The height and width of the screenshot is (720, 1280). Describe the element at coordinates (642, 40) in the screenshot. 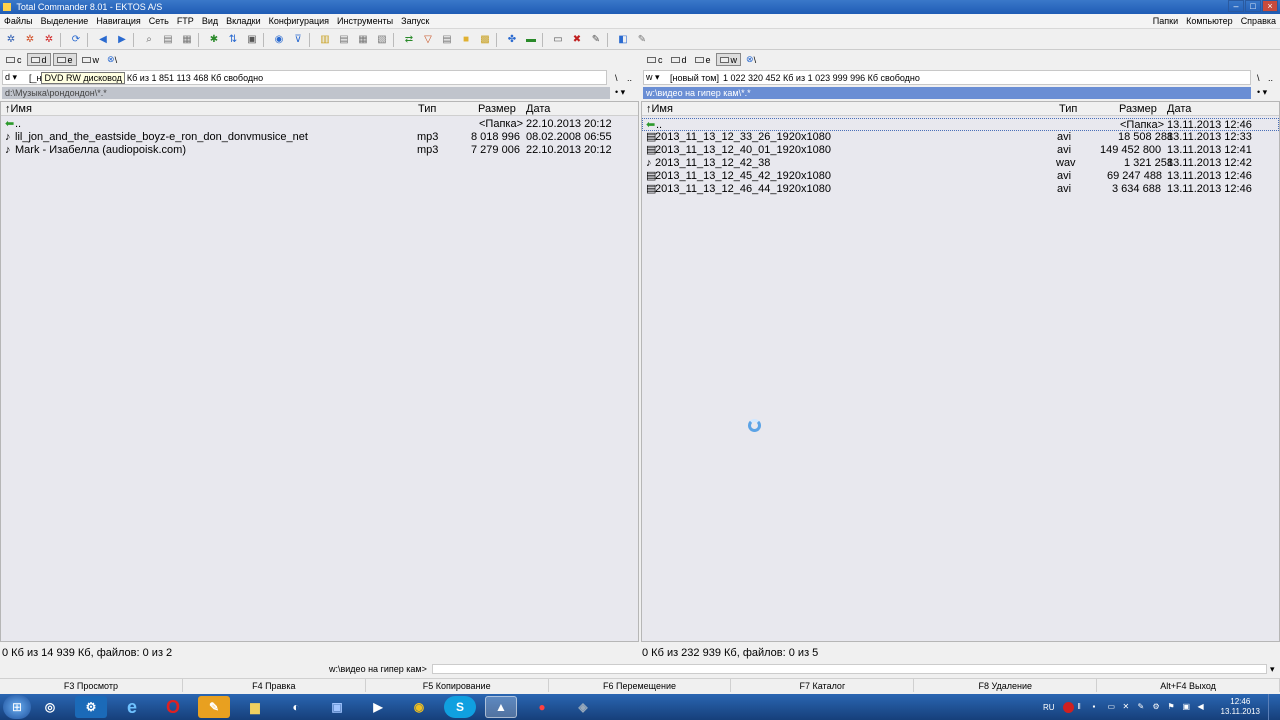

I see `edit-icon: ✎` at that location.